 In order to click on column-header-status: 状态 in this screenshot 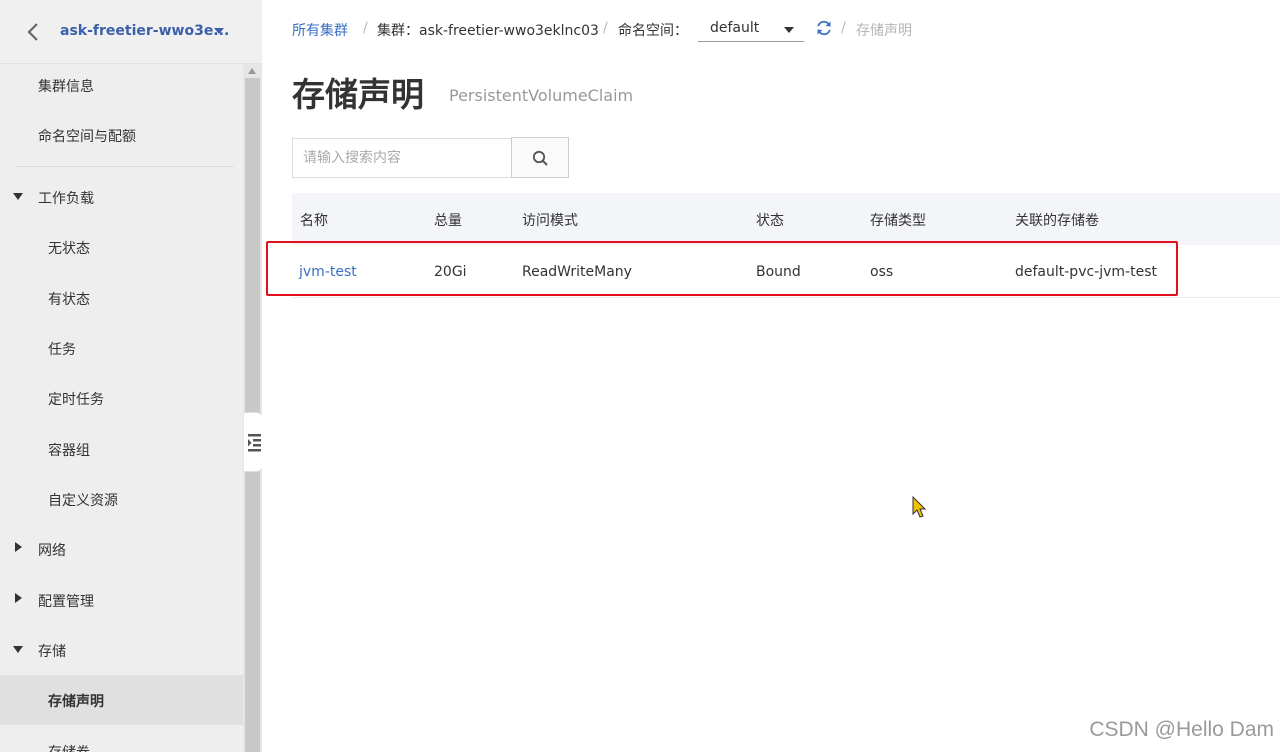, I will do `click(770, 221)`.